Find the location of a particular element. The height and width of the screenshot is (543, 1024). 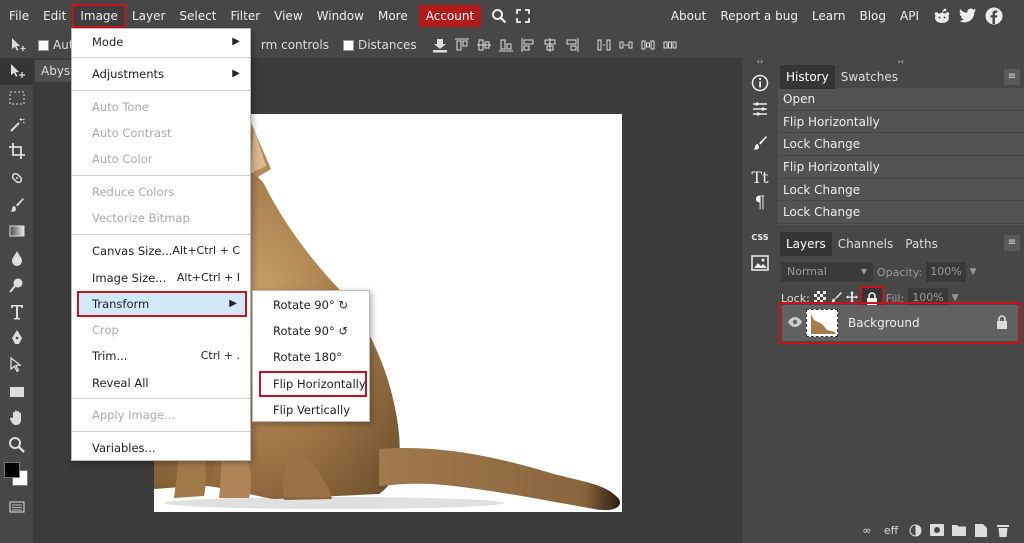

menu-item-flip-vertically: Flip Vertically is located at coordinates (311, 410).